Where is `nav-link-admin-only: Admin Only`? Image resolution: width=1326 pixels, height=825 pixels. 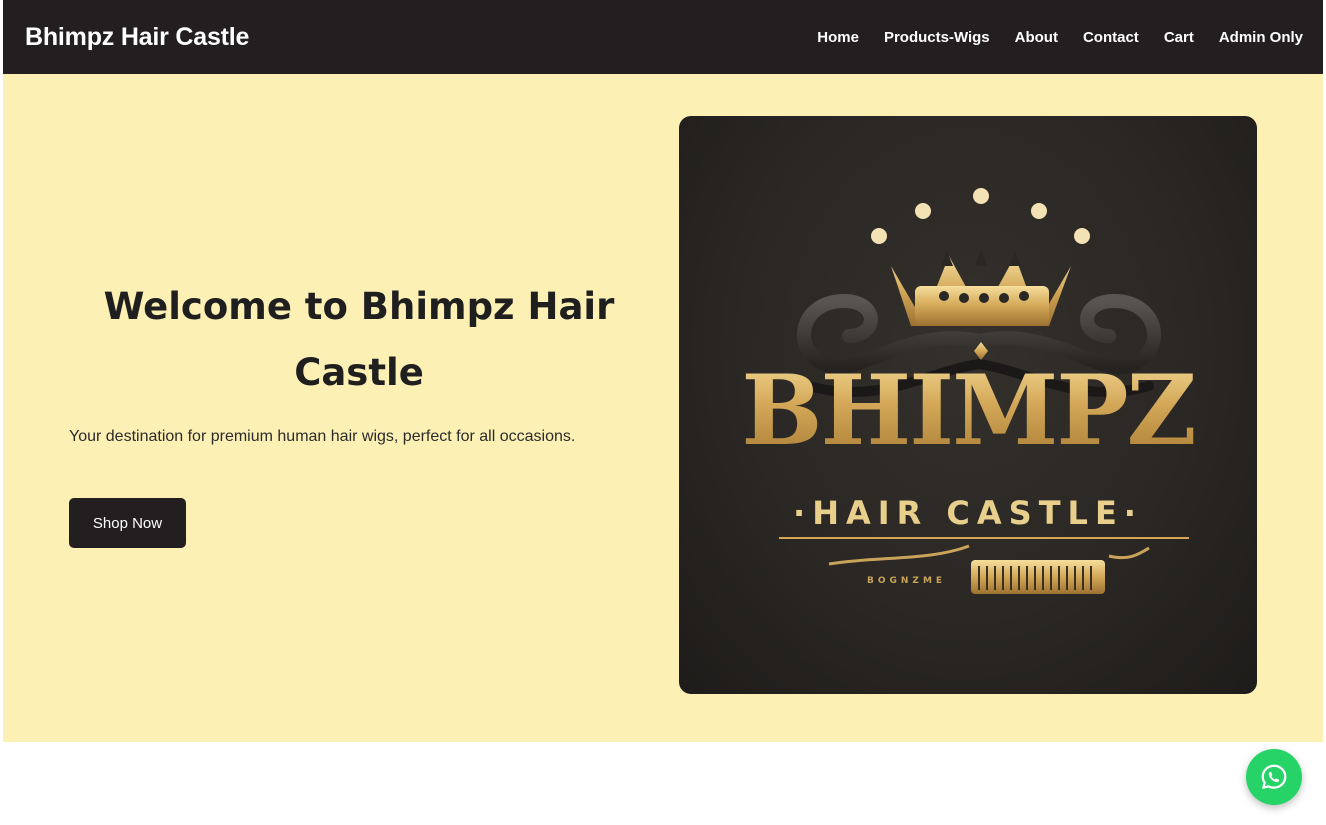 nav-link-admin-only: Admin Only is located at coordinates (1261, 37).